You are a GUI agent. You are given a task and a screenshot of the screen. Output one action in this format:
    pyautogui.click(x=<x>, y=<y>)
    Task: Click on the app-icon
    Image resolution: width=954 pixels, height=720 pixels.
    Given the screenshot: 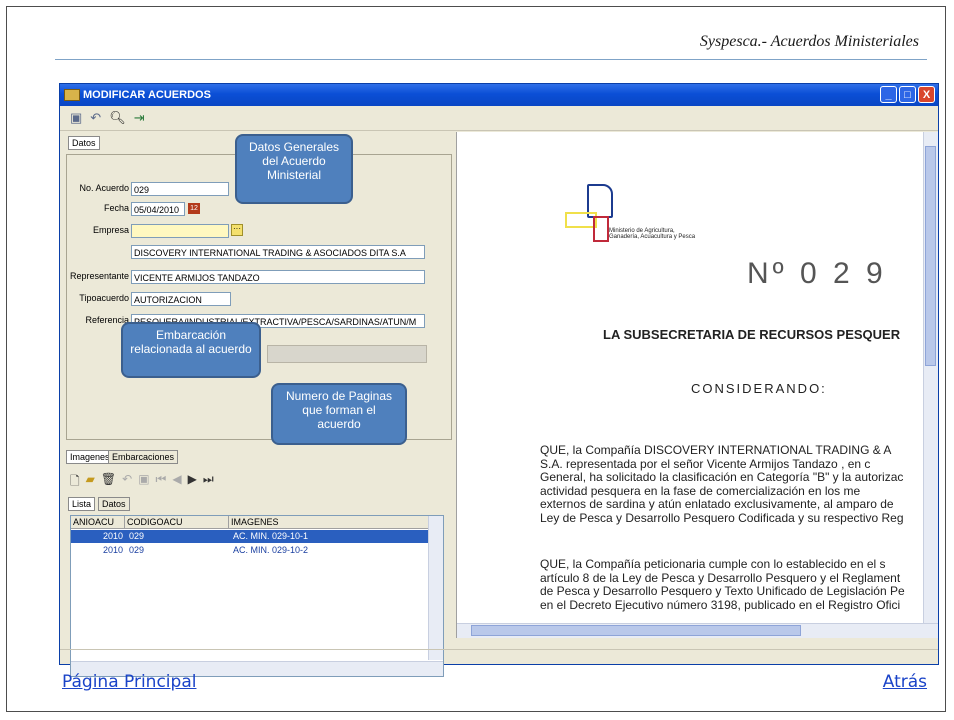 What is the action you would take?
    pyautogui.click(x=72, y=95)
    